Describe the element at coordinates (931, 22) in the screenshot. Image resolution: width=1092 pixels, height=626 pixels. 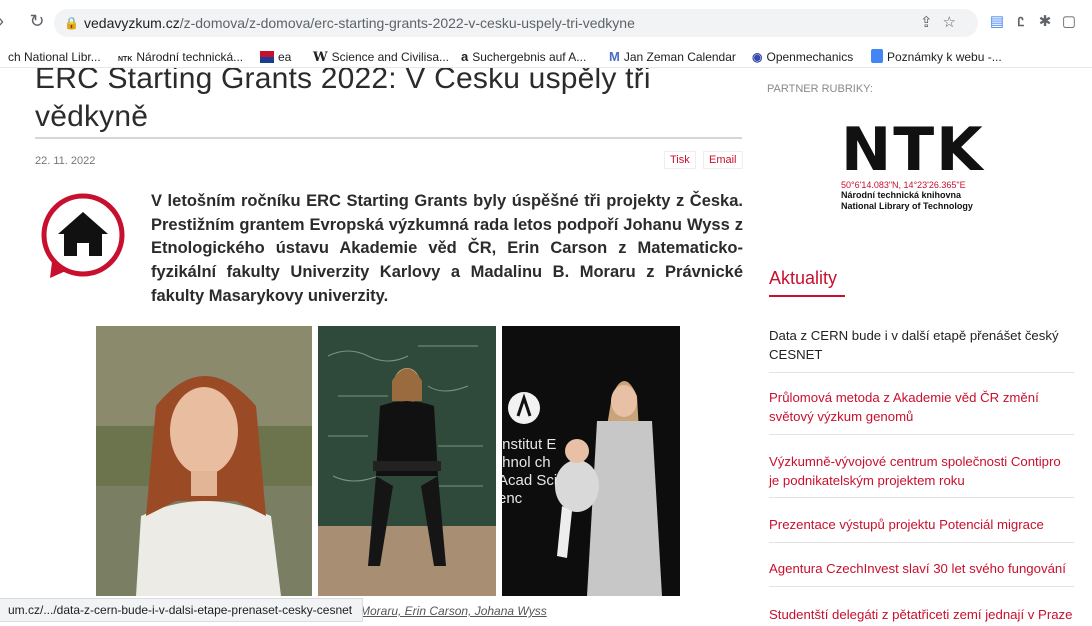
I see `share-icon: ⇪` at that location.